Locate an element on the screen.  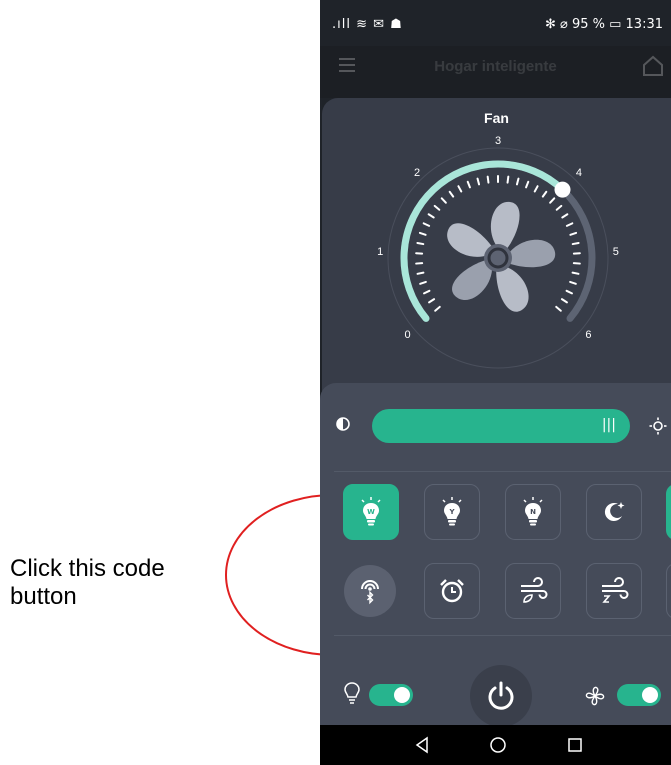
recent-apps-icon is located at coordinates (575, 745).